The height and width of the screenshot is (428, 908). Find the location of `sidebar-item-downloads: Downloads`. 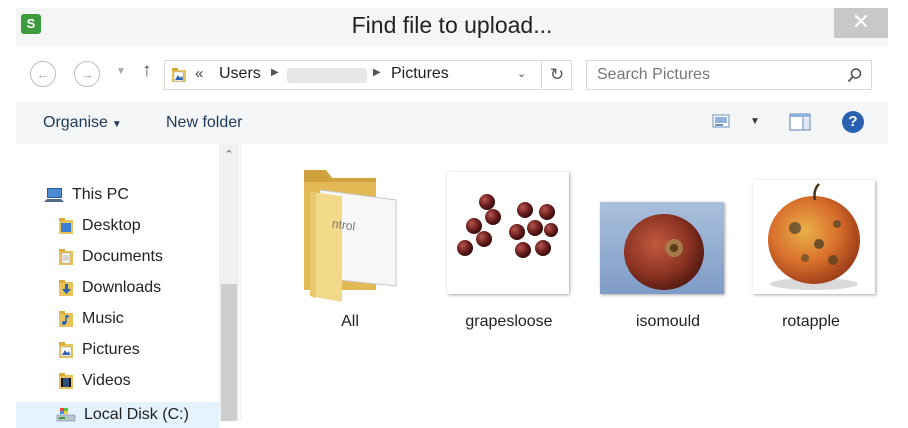

sidebar-item-downloads: Downloads is located at coordinates (109, 291).